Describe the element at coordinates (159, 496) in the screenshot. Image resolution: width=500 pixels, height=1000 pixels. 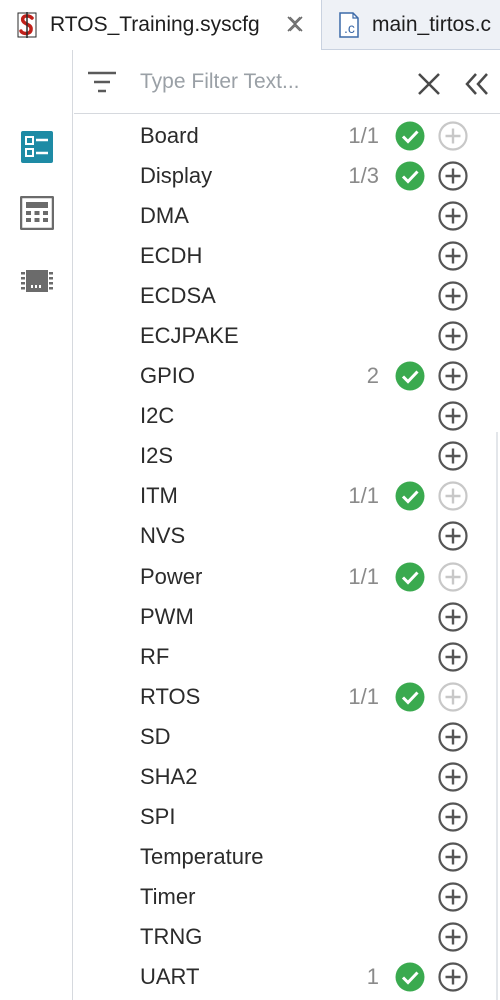
I see `module-name: ITM` at that location.